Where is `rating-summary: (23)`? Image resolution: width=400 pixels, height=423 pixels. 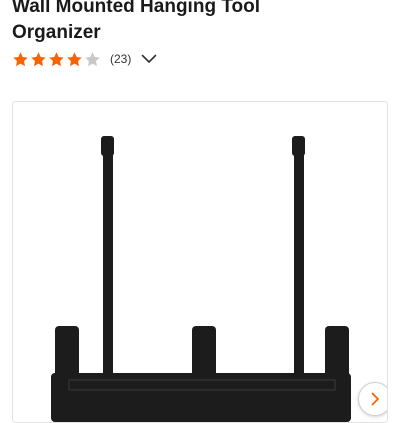
rating-summary: (23) is located at coordinates (84, 59).